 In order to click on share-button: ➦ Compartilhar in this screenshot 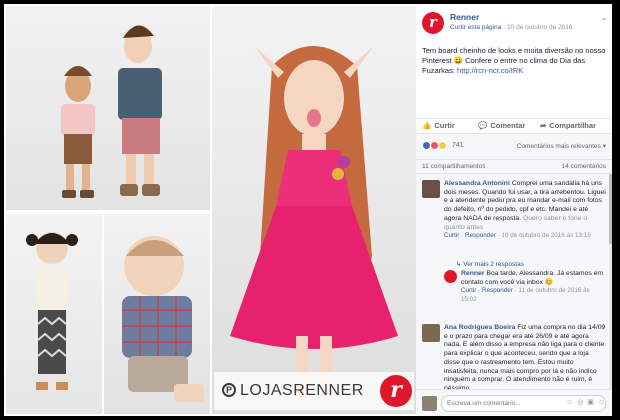, I will do `click(568, 125)`.